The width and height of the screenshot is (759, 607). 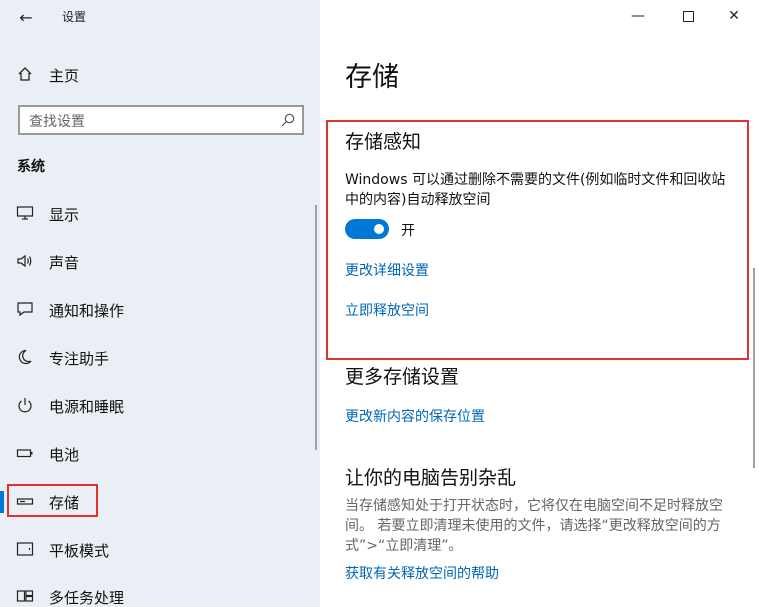 What do you see at coordinates (160, 357) in the screenshot?
I see `sidebar-item-focus-assist: 专注助手` at bounding box center [160, 357].